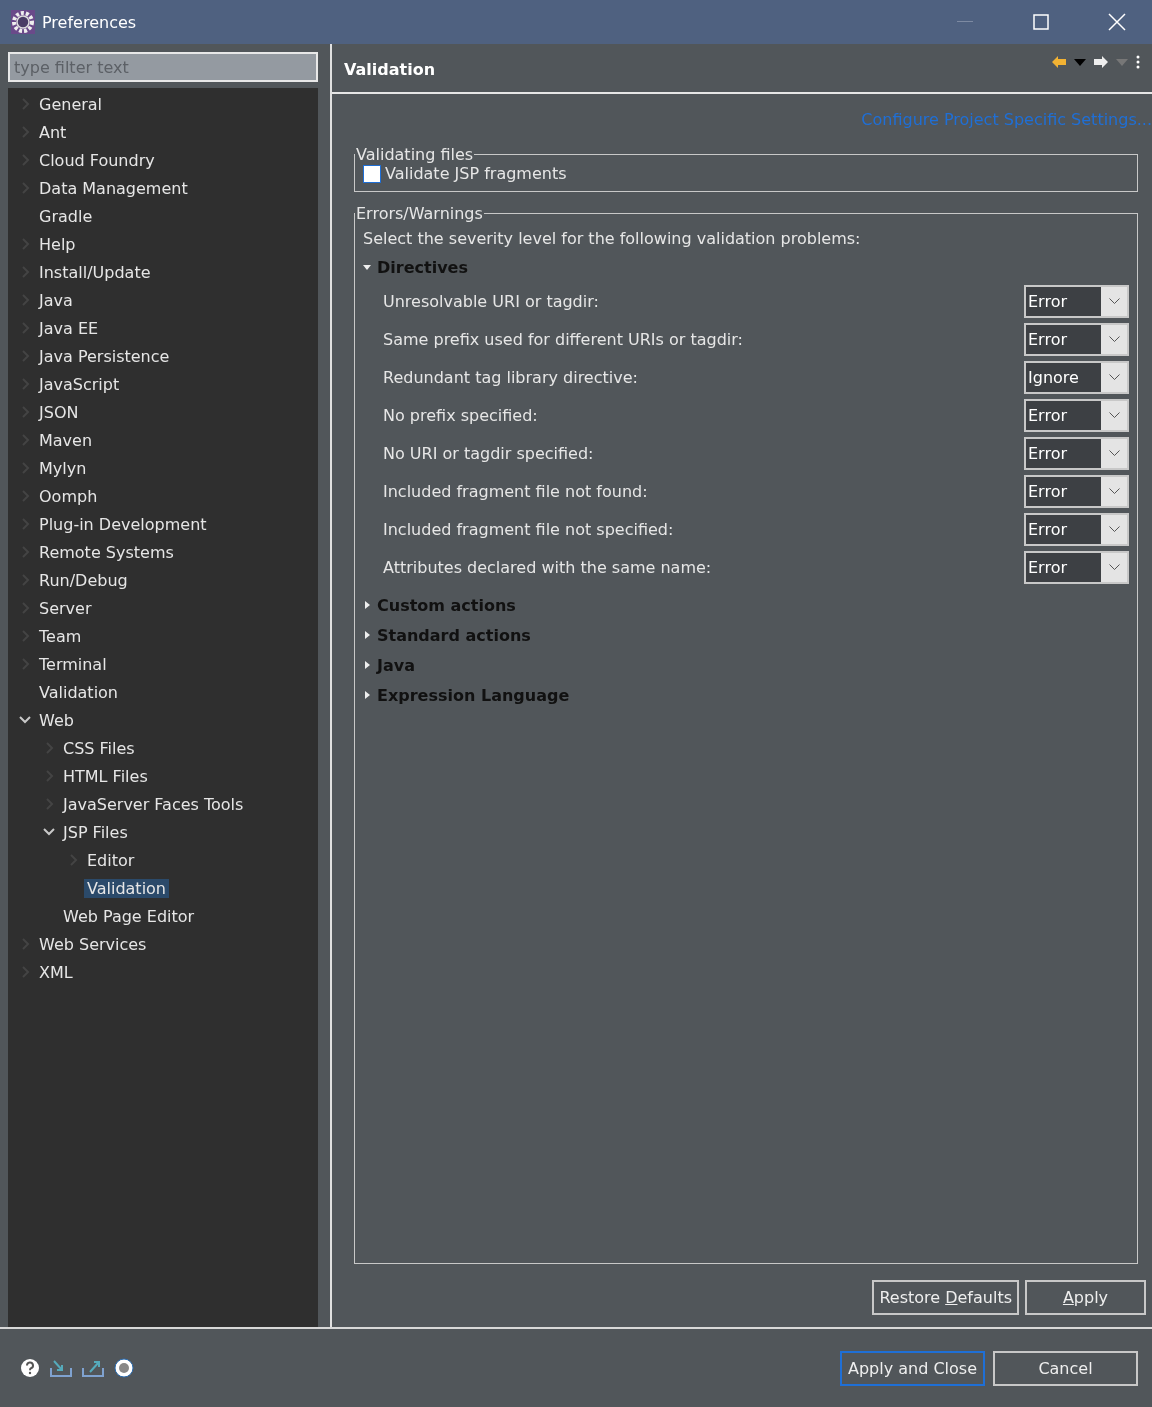 The image size is (1152, 1407). What do you see at coordinates (415, 154) in the screenshot?
I see `group-label: Validating files` at bounding box center [415, 154].